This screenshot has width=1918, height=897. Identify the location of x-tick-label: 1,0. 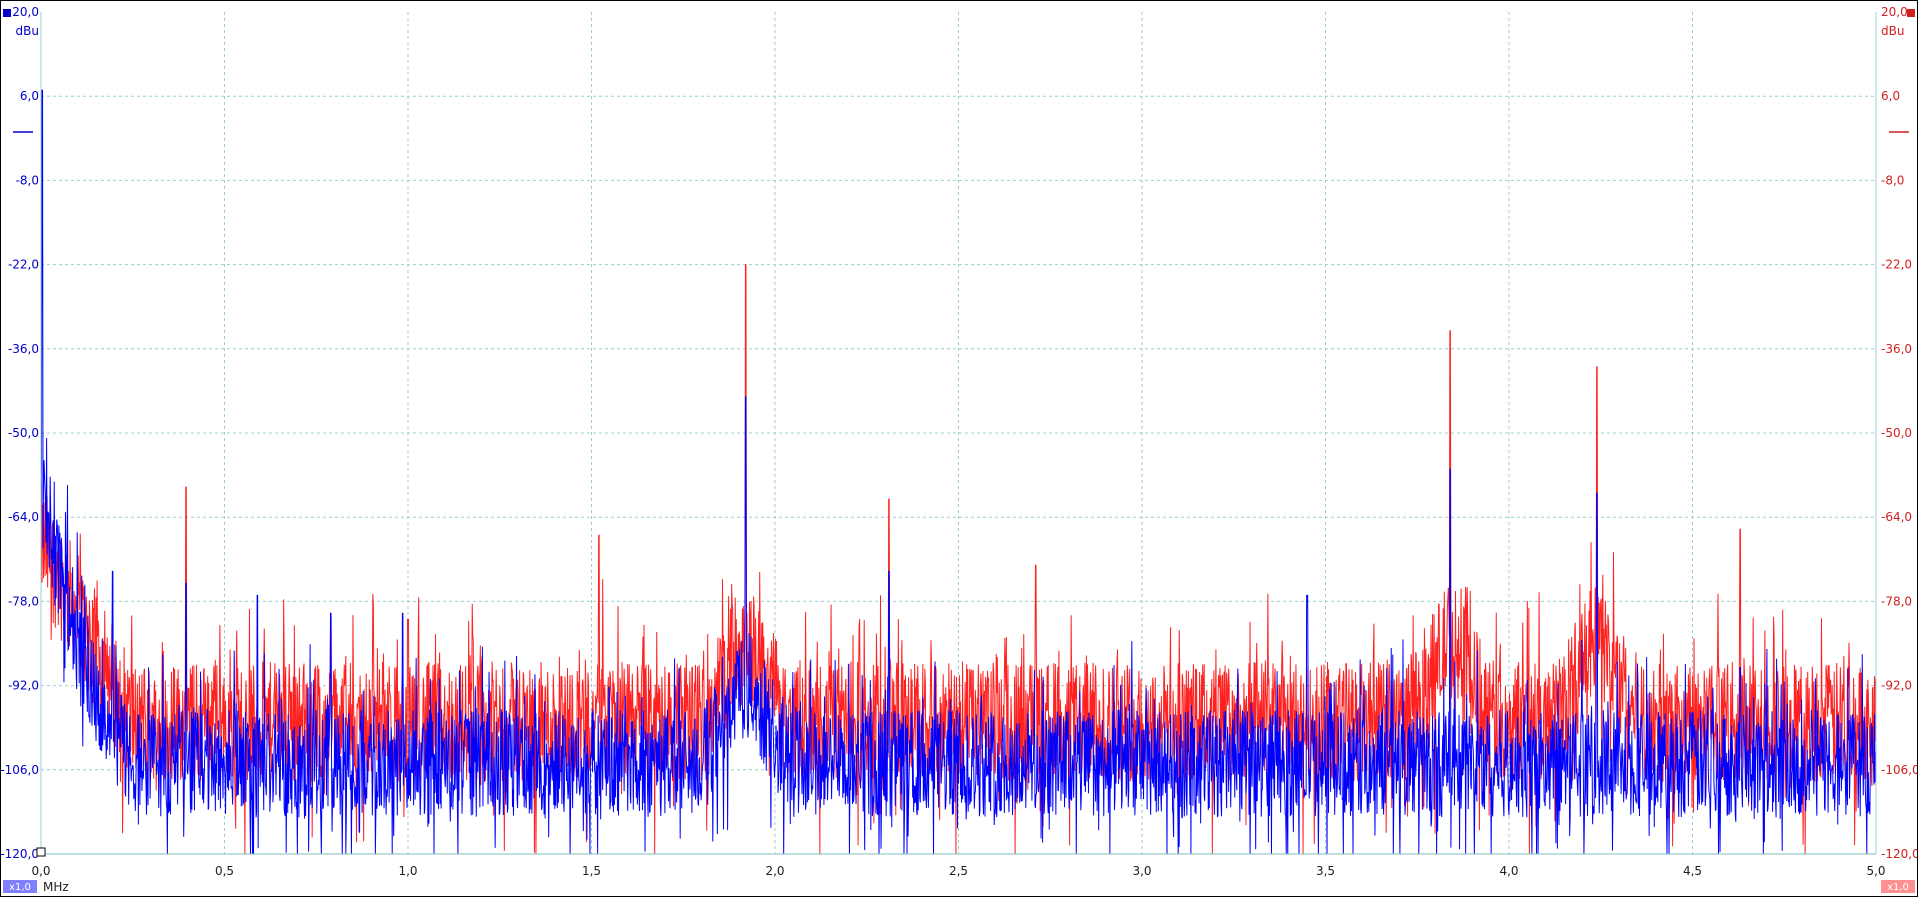
(407, 871).